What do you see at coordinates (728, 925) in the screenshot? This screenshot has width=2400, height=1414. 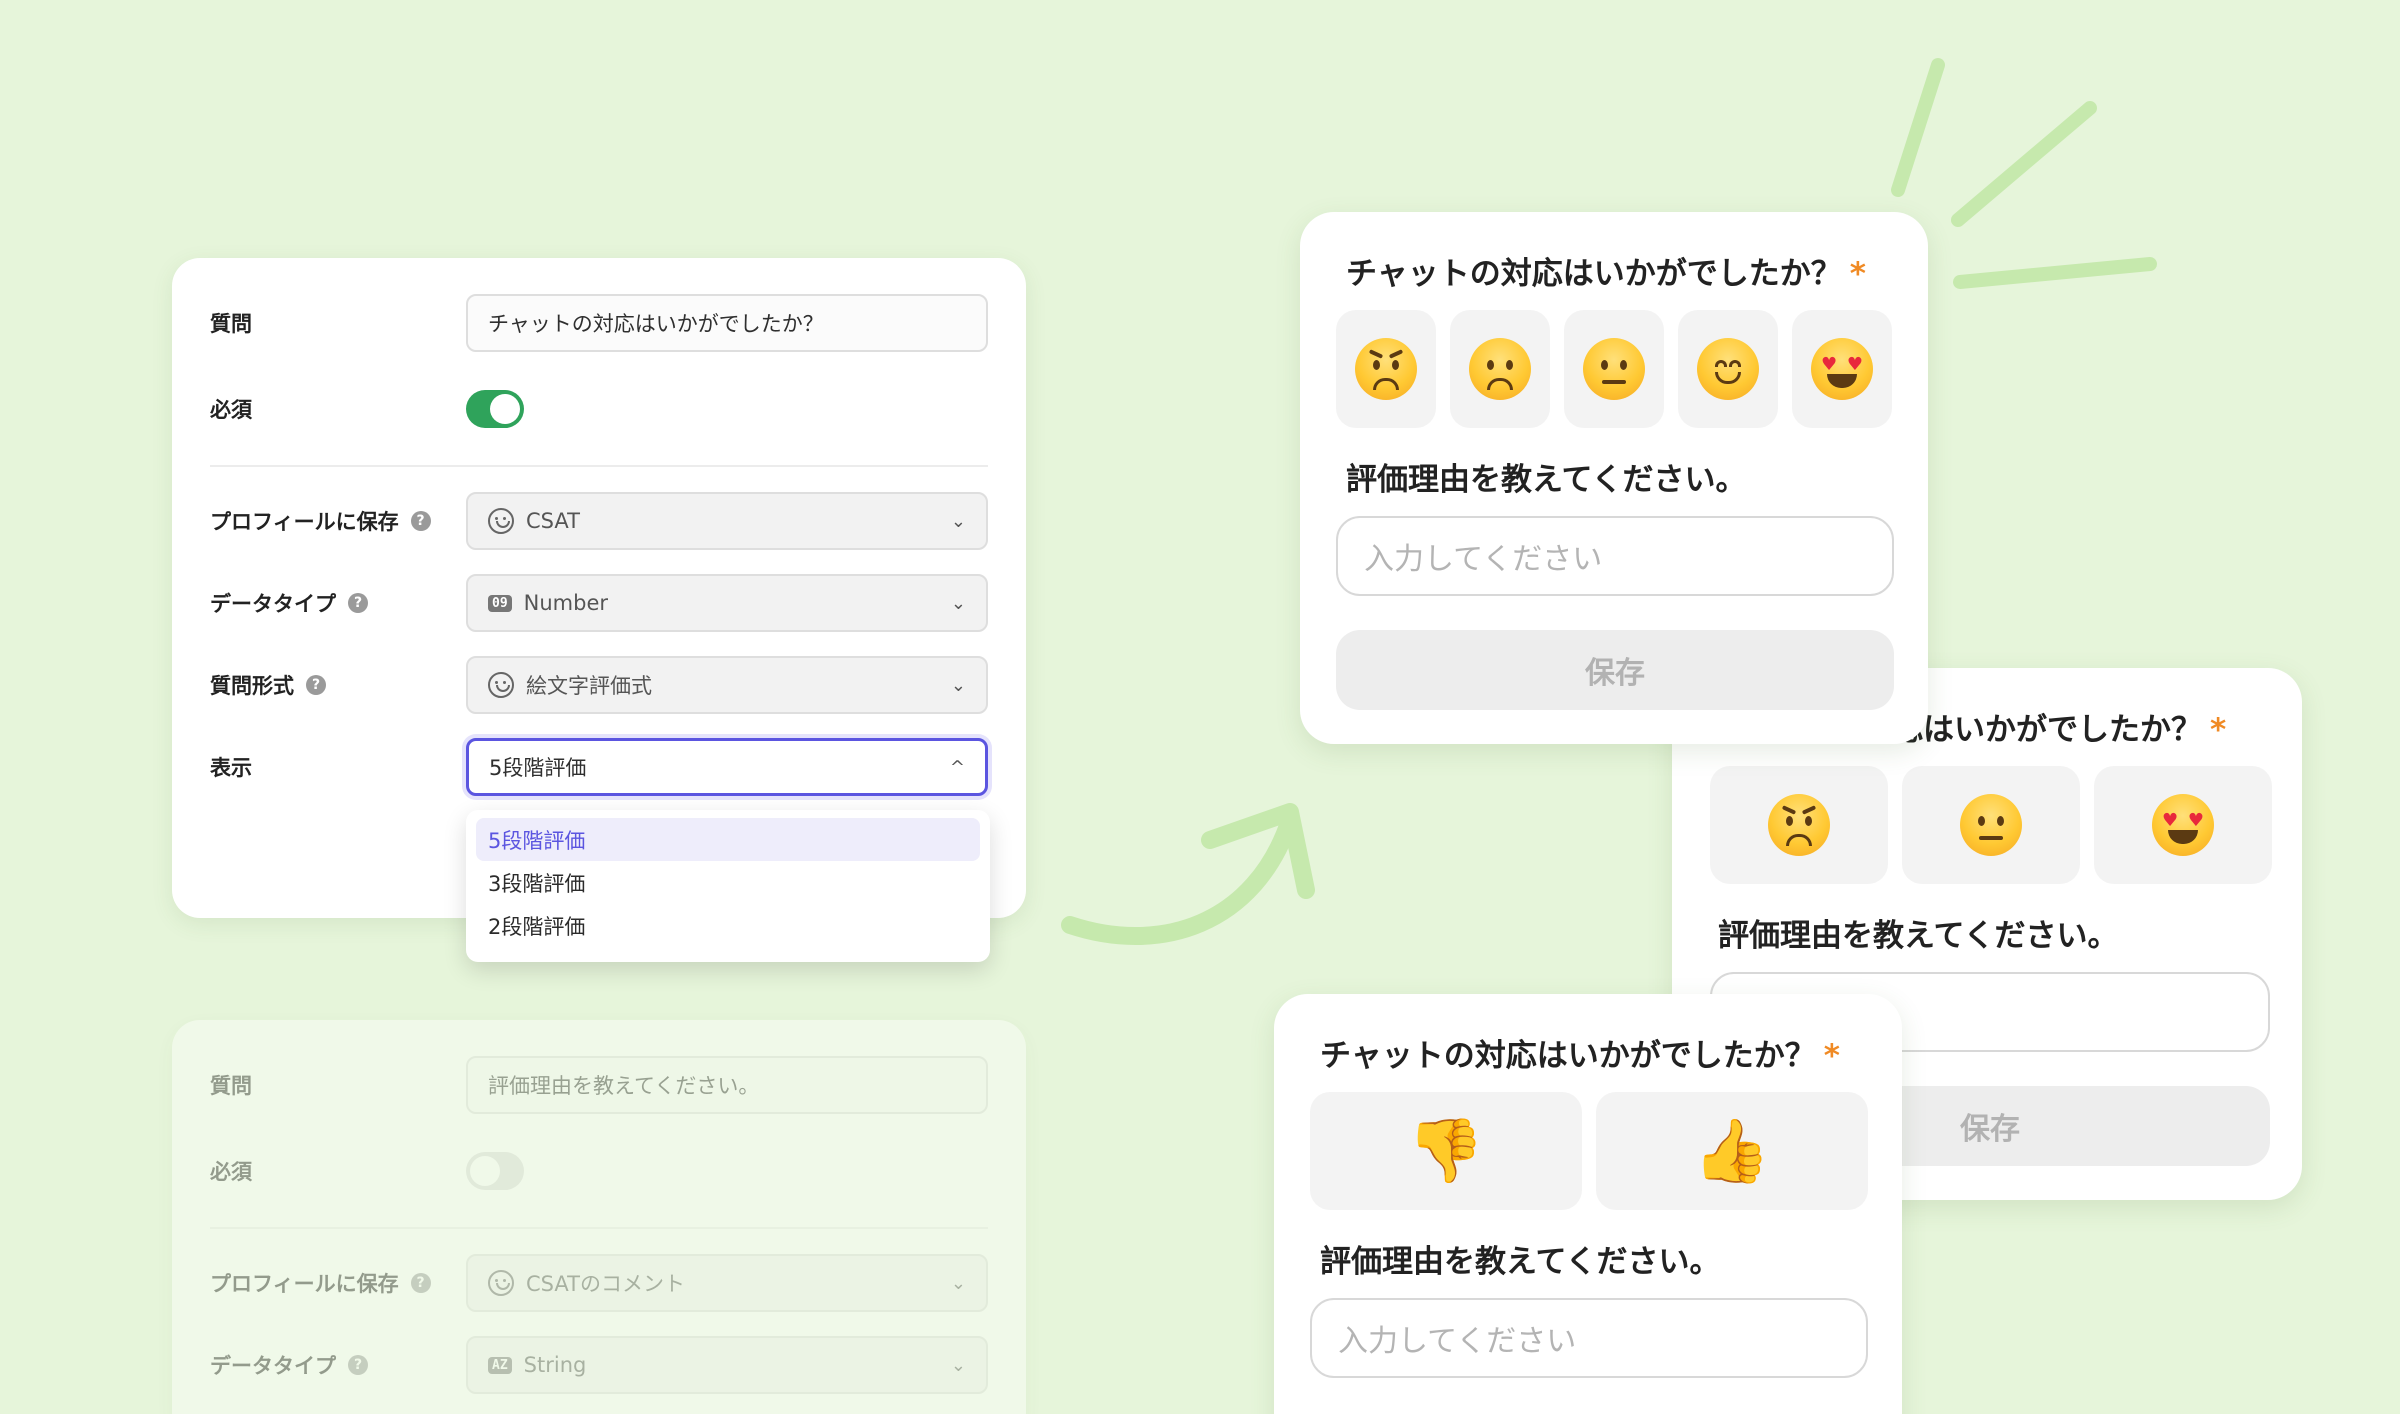 I see `dropdown-option: 2段階評価` at bounding box center [728, 925].